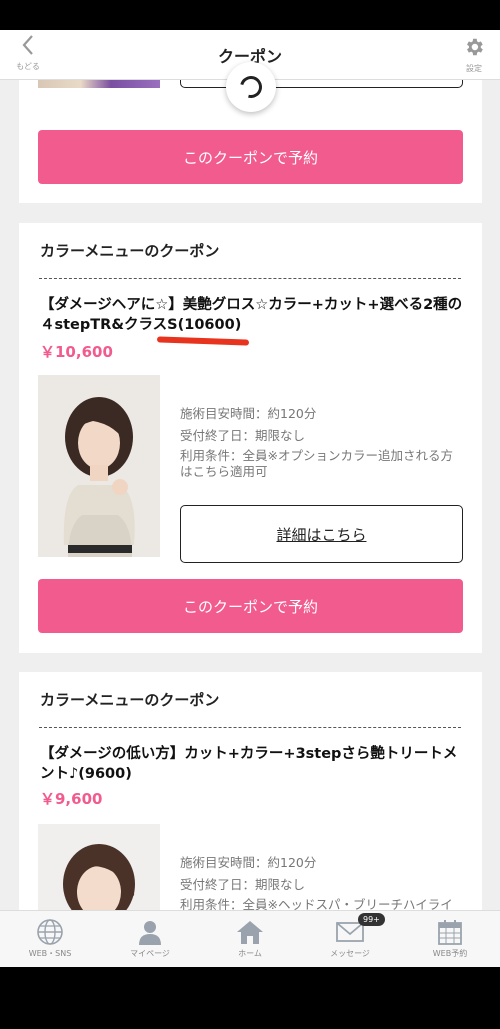 This screenshot has width=500, height=1029. What do you see at coordinates (474, 68) in the screenshot?
I see `settings-label: 設定` at bounding box center [474, 68].